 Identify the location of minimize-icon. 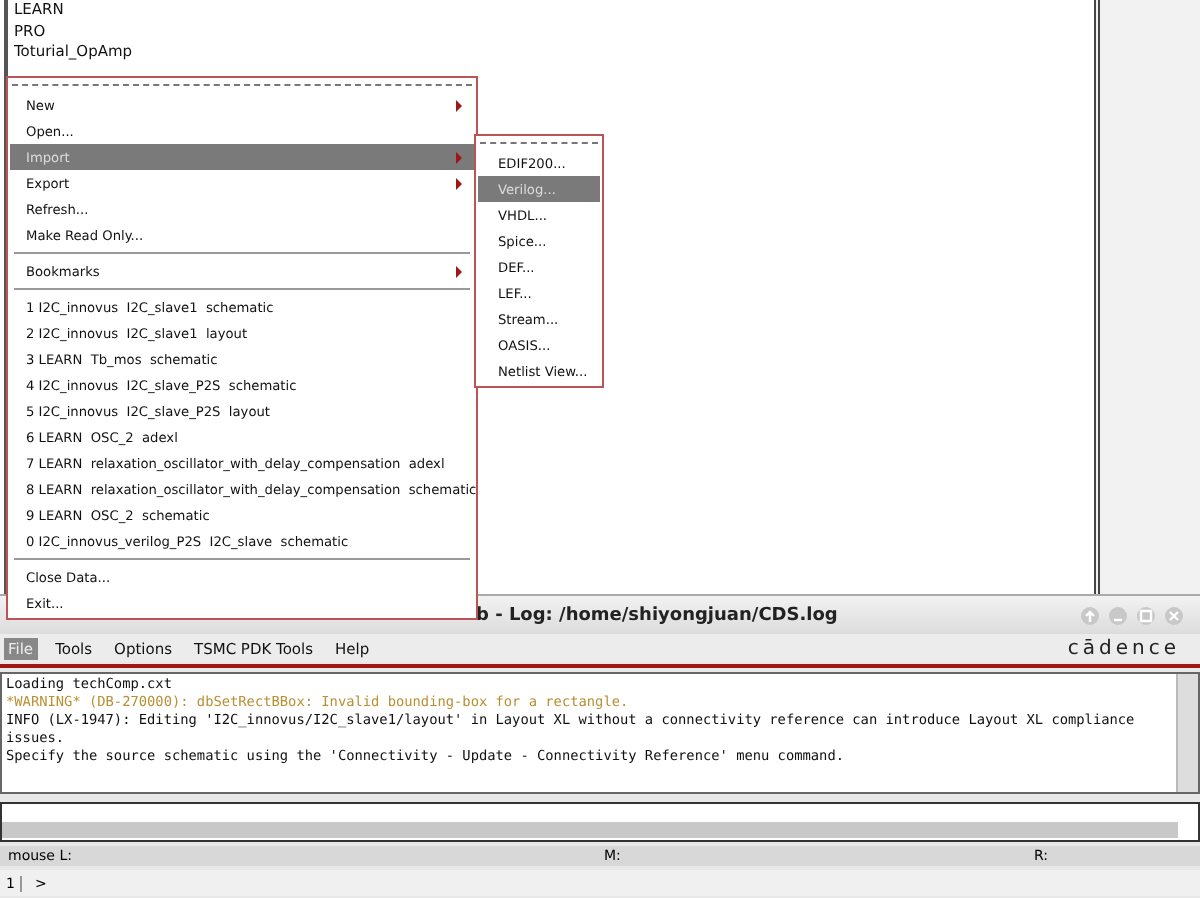
(1118, 615).